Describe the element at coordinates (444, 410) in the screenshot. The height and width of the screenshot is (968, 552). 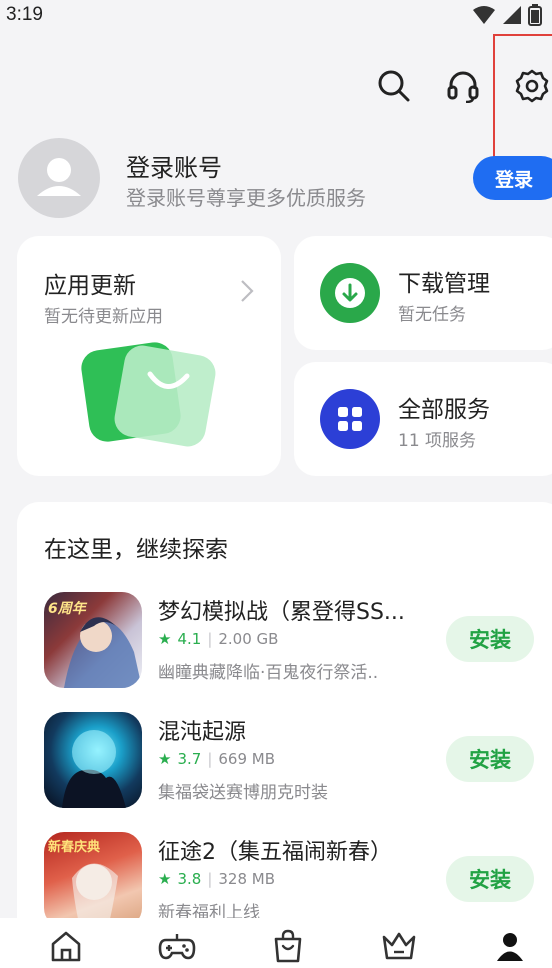
I see `all-services-title: 全部服务` at that location.